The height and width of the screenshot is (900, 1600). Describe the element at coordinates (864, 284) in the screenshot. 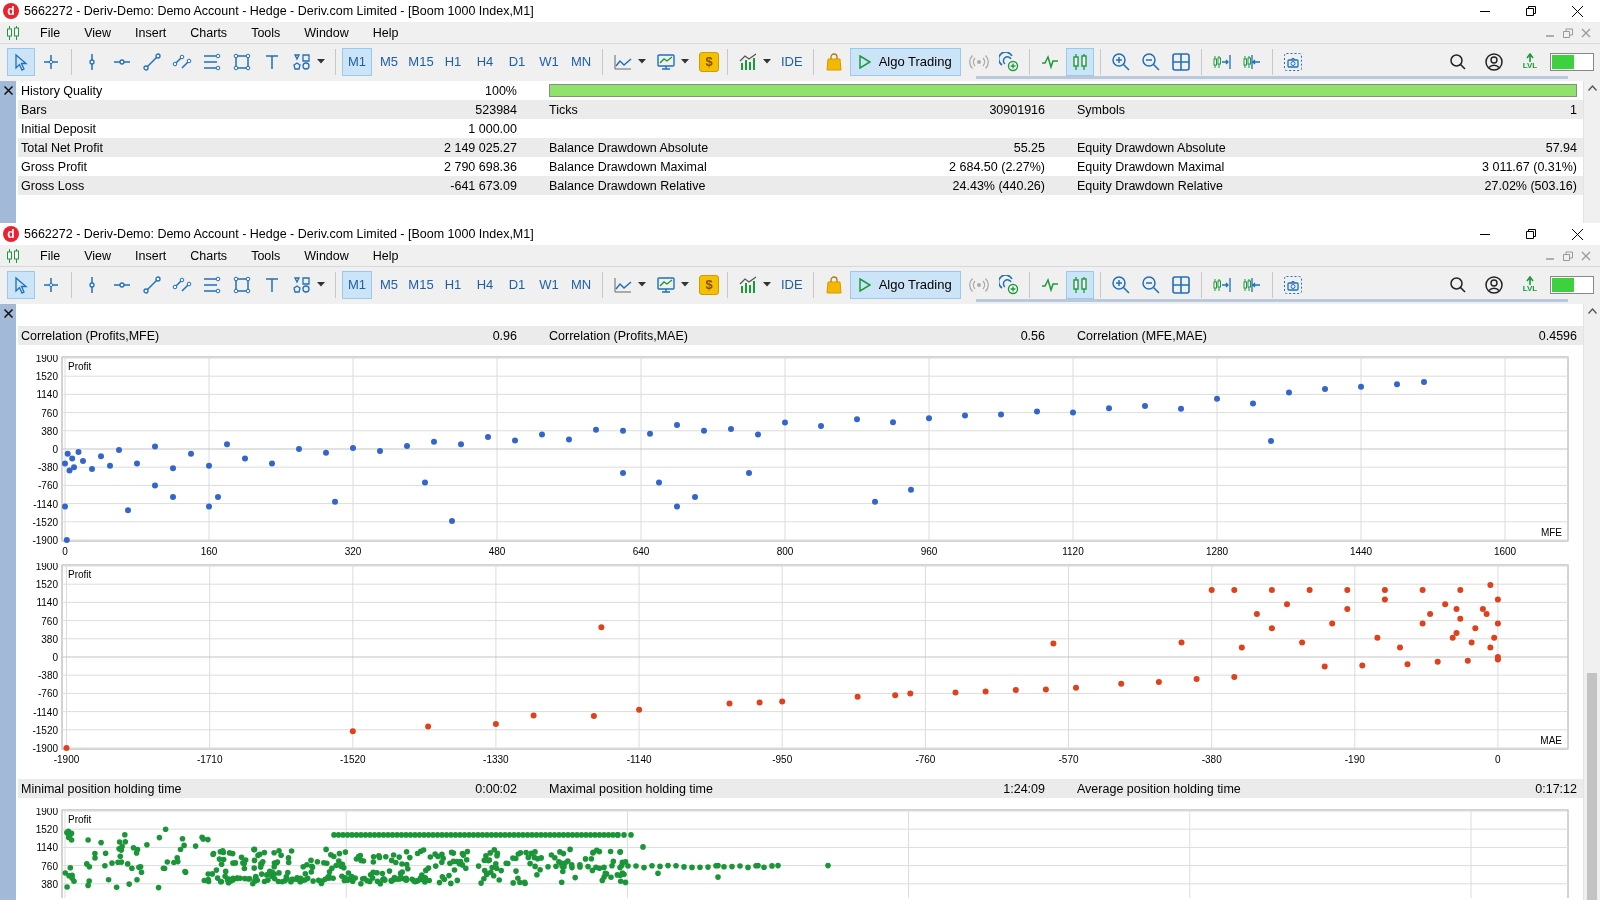

I see `play-icon` at that location.